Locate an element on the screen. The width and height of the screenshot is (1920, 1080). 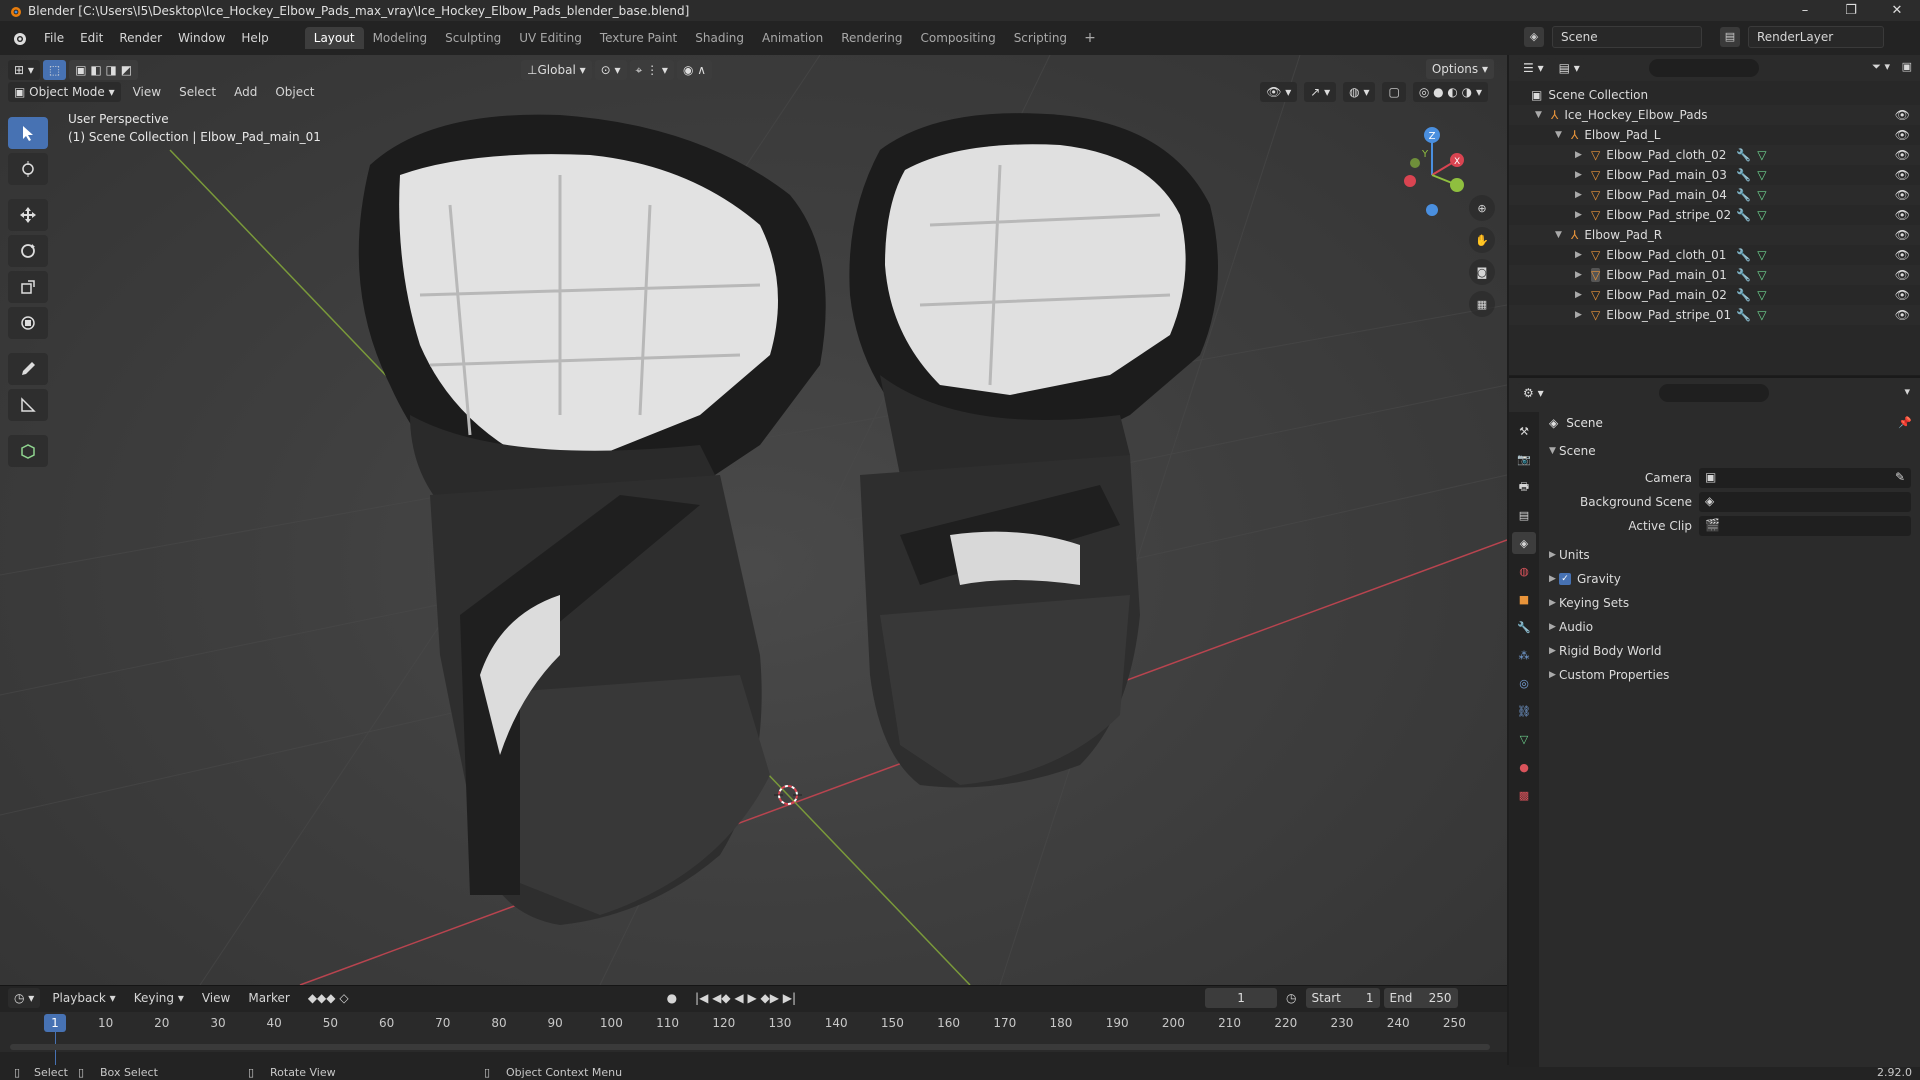
end-frame-field: End 250 is located at coordinates (1420, 998).